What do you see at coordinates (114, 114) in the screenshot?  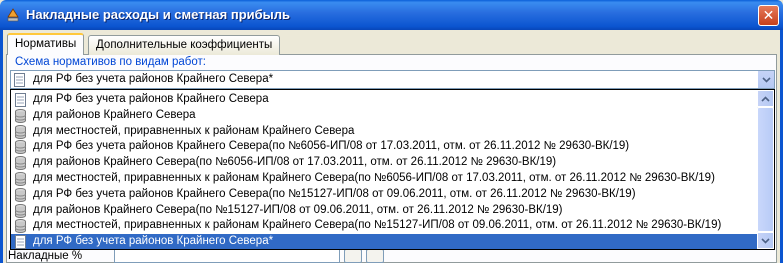 I see `dropdown-item-label: для районов Крайнего Севера` at bounding box center [114, 114].